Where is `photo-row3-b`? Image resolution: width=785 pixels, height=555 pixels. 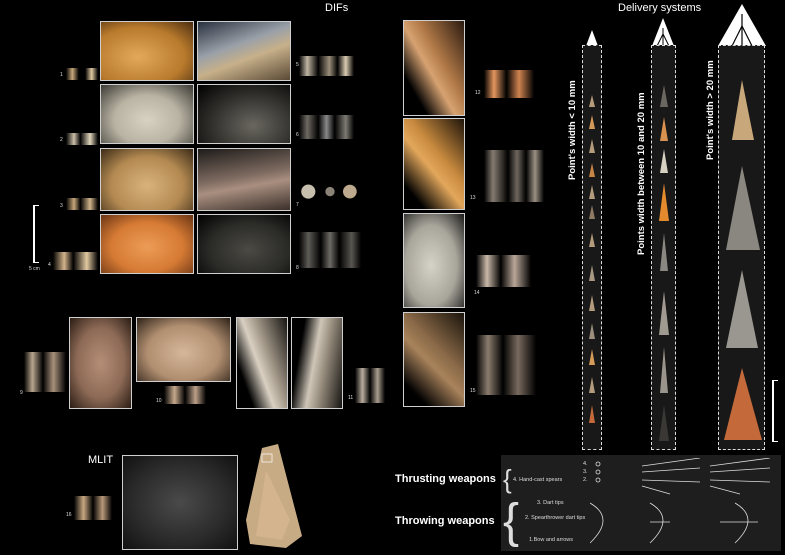 photo-row3-b is located at coordinates (244, 179).